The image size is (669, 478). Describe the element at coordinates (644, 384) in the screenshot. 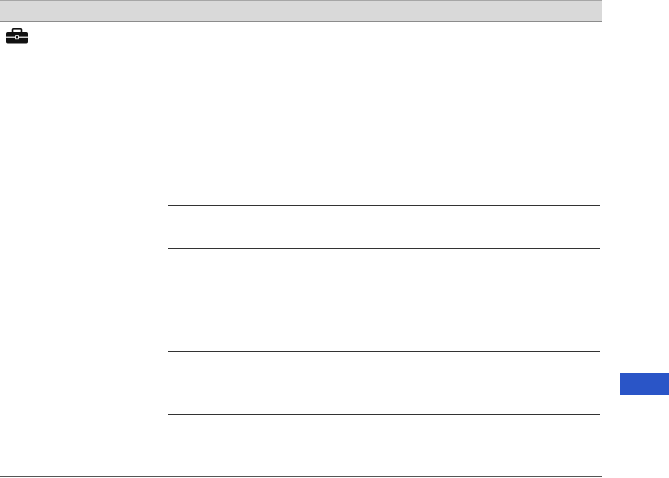

I see `chapter-index-tab` at that location.